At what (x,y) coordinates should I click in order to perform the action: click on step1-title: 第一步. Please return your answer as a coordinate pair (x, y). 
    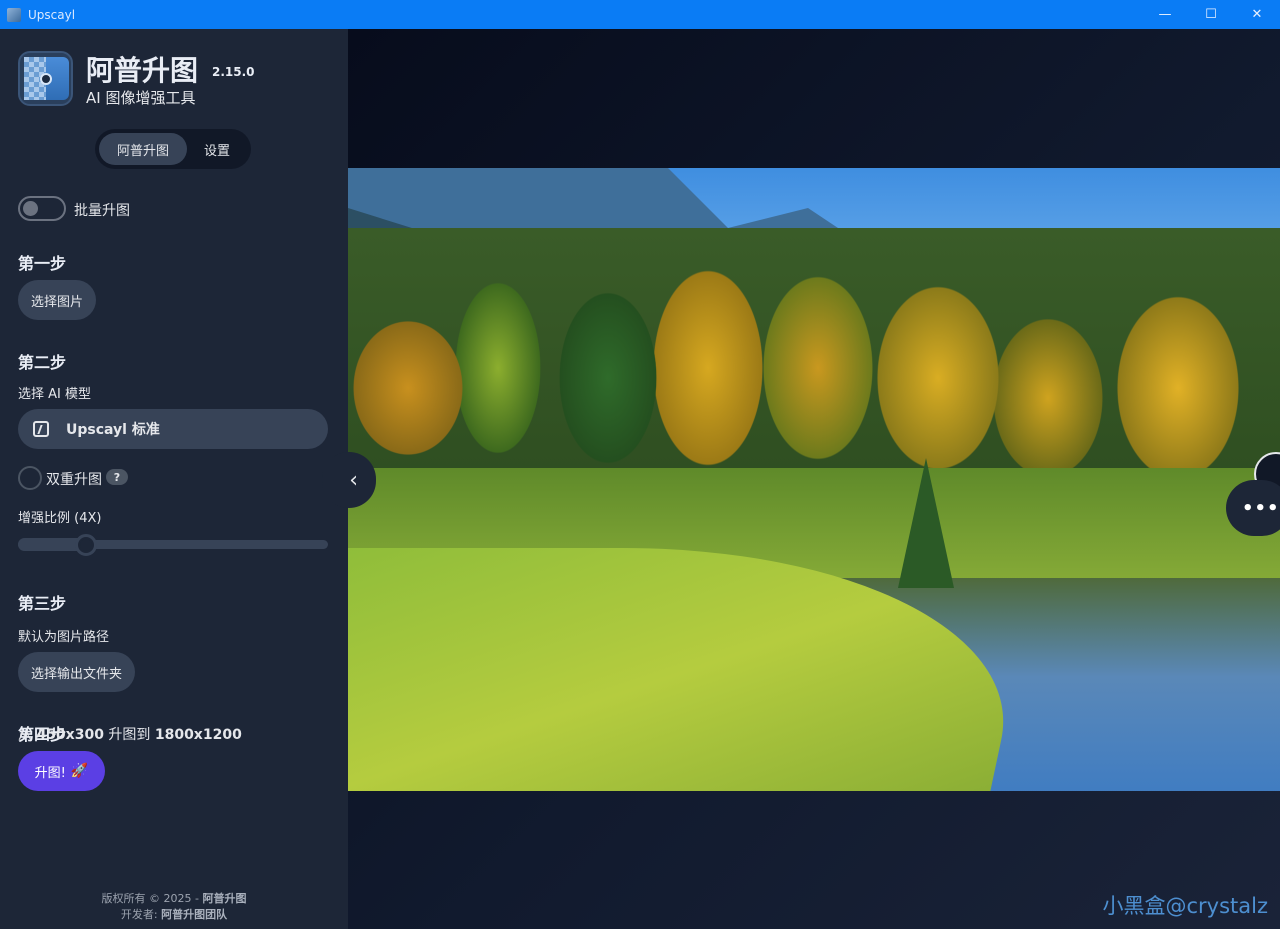
    Looking at the image, I should click on (42, 263).